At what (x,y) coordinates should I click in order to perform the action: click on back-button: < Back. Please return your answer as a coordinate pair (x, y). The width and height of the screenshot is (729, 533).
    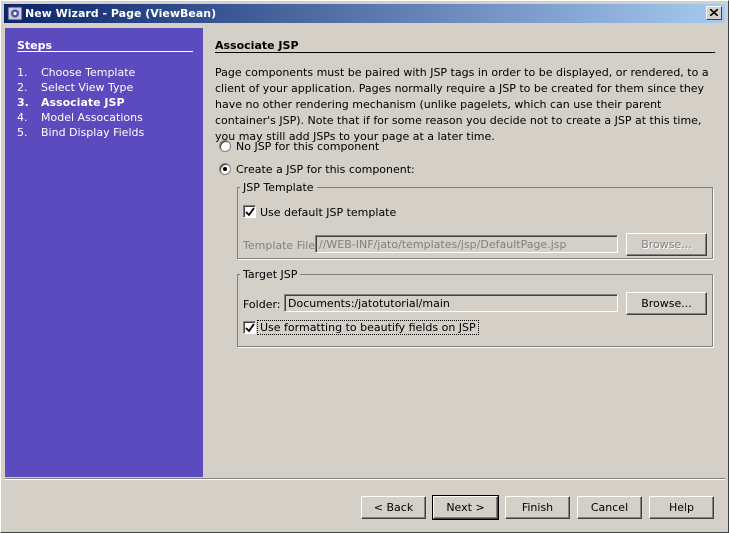
    Looking at the image, I should click on (393, 507).